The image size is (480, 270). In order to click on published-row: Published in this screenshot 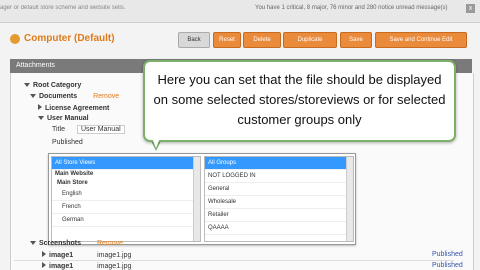, I will do `click(67, 142)`.